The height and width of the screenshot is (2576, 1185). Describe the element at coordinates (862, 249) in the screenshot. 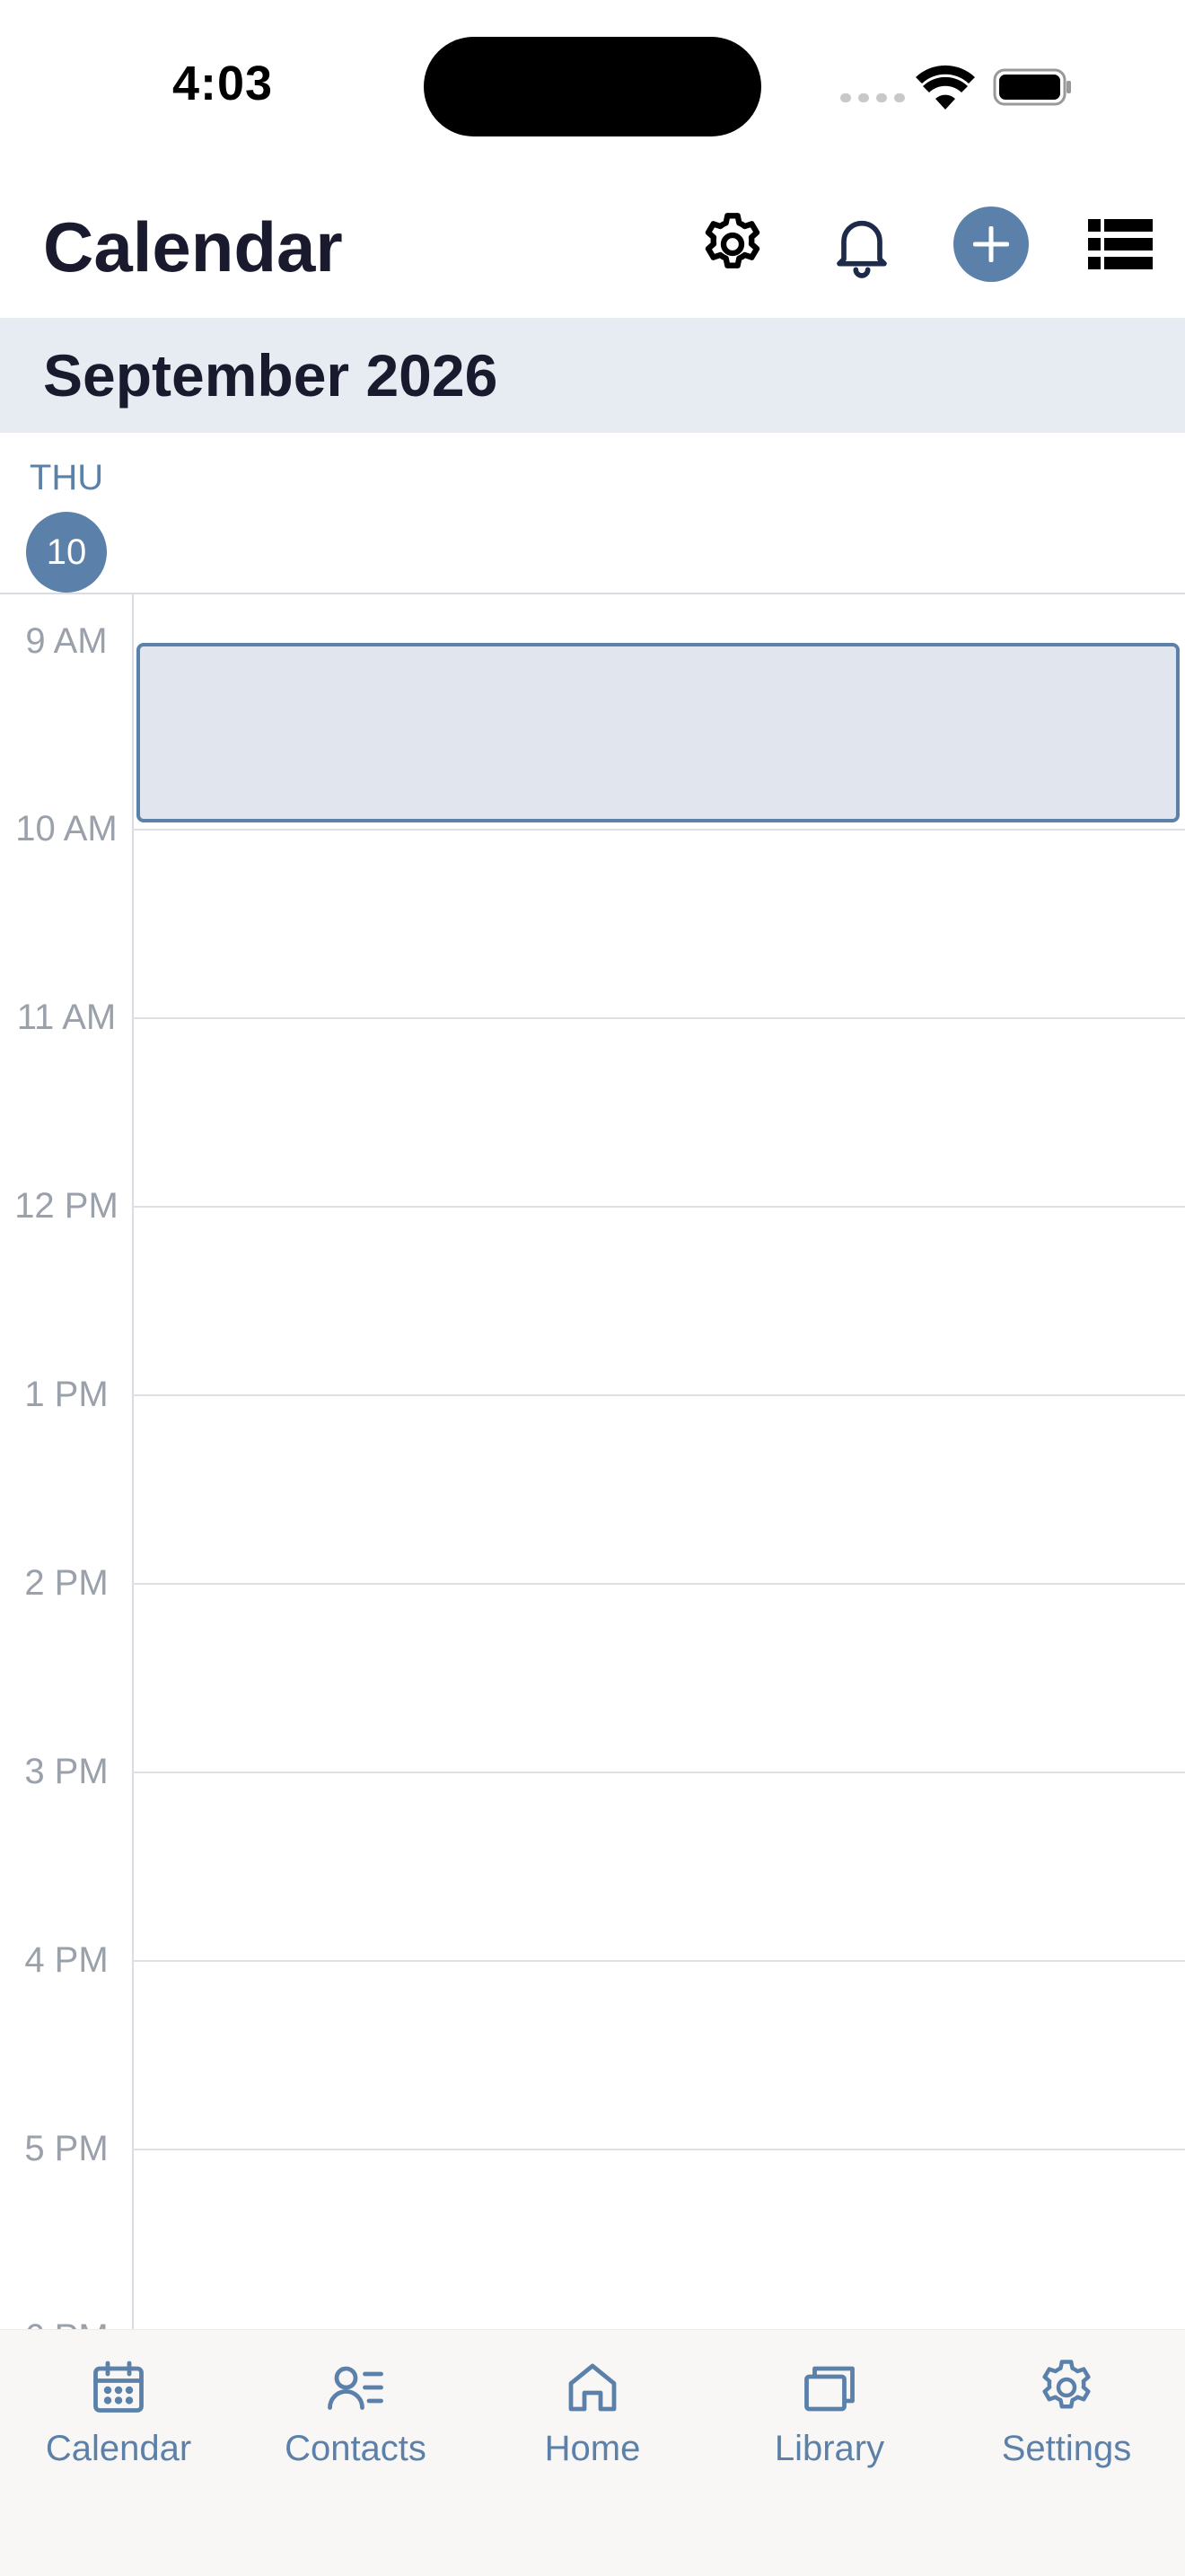

I see `bell-icon` at that location.